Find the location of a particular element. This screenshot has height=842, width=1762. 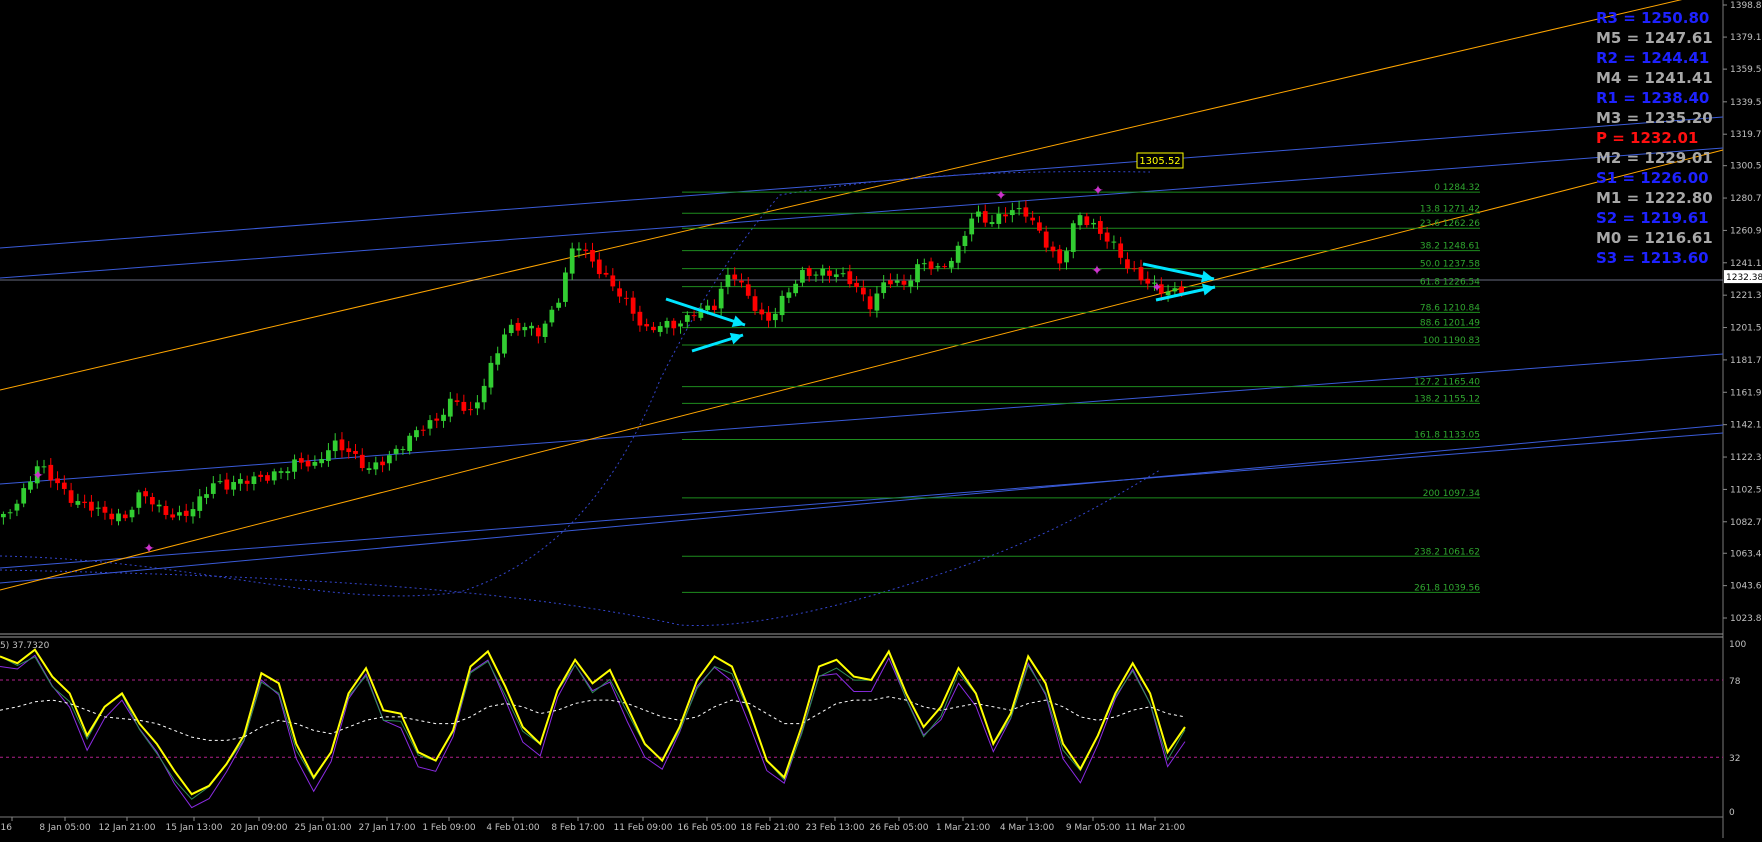

moving-average-line-slow is located at coordinates (580, 548).